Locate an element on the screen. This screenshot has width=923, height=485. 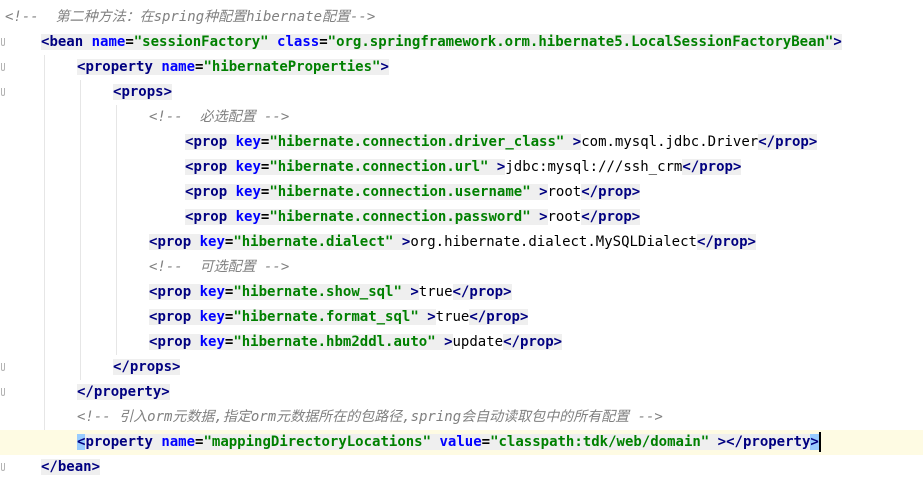
xml-comment: <!-- 必选配置 --> is located at coordinates (219, 117).